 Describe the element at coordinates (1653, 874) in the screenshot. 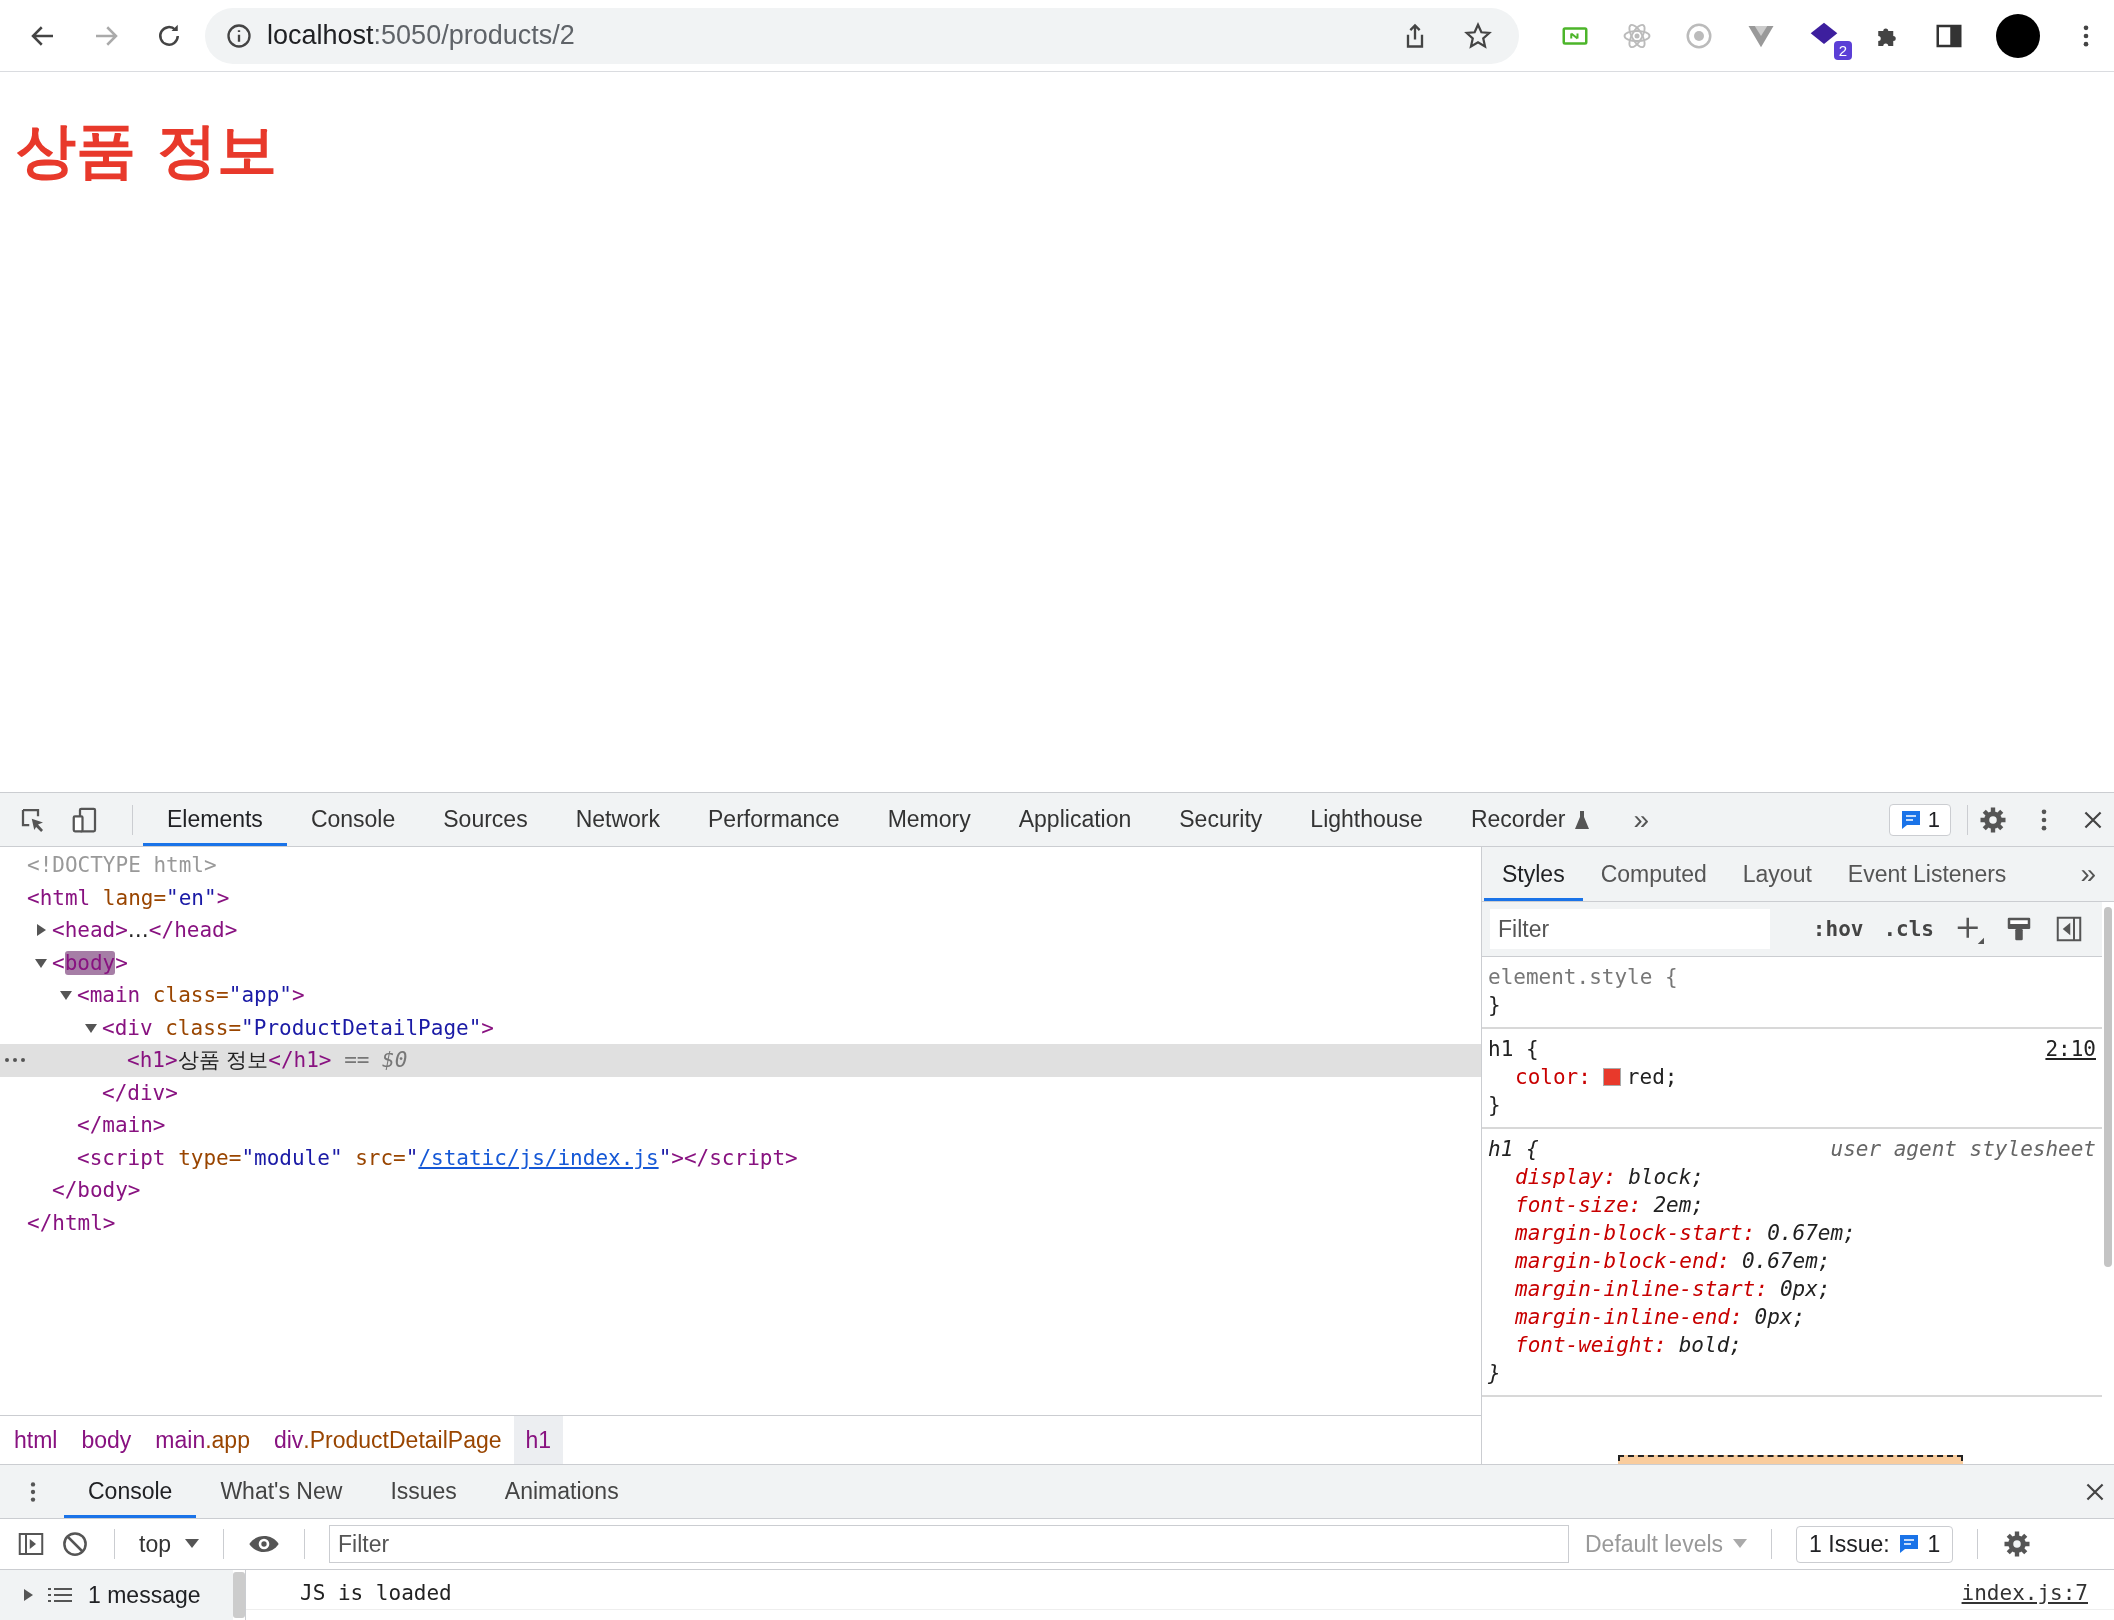

I see `styles-tab: Computed` at that location.